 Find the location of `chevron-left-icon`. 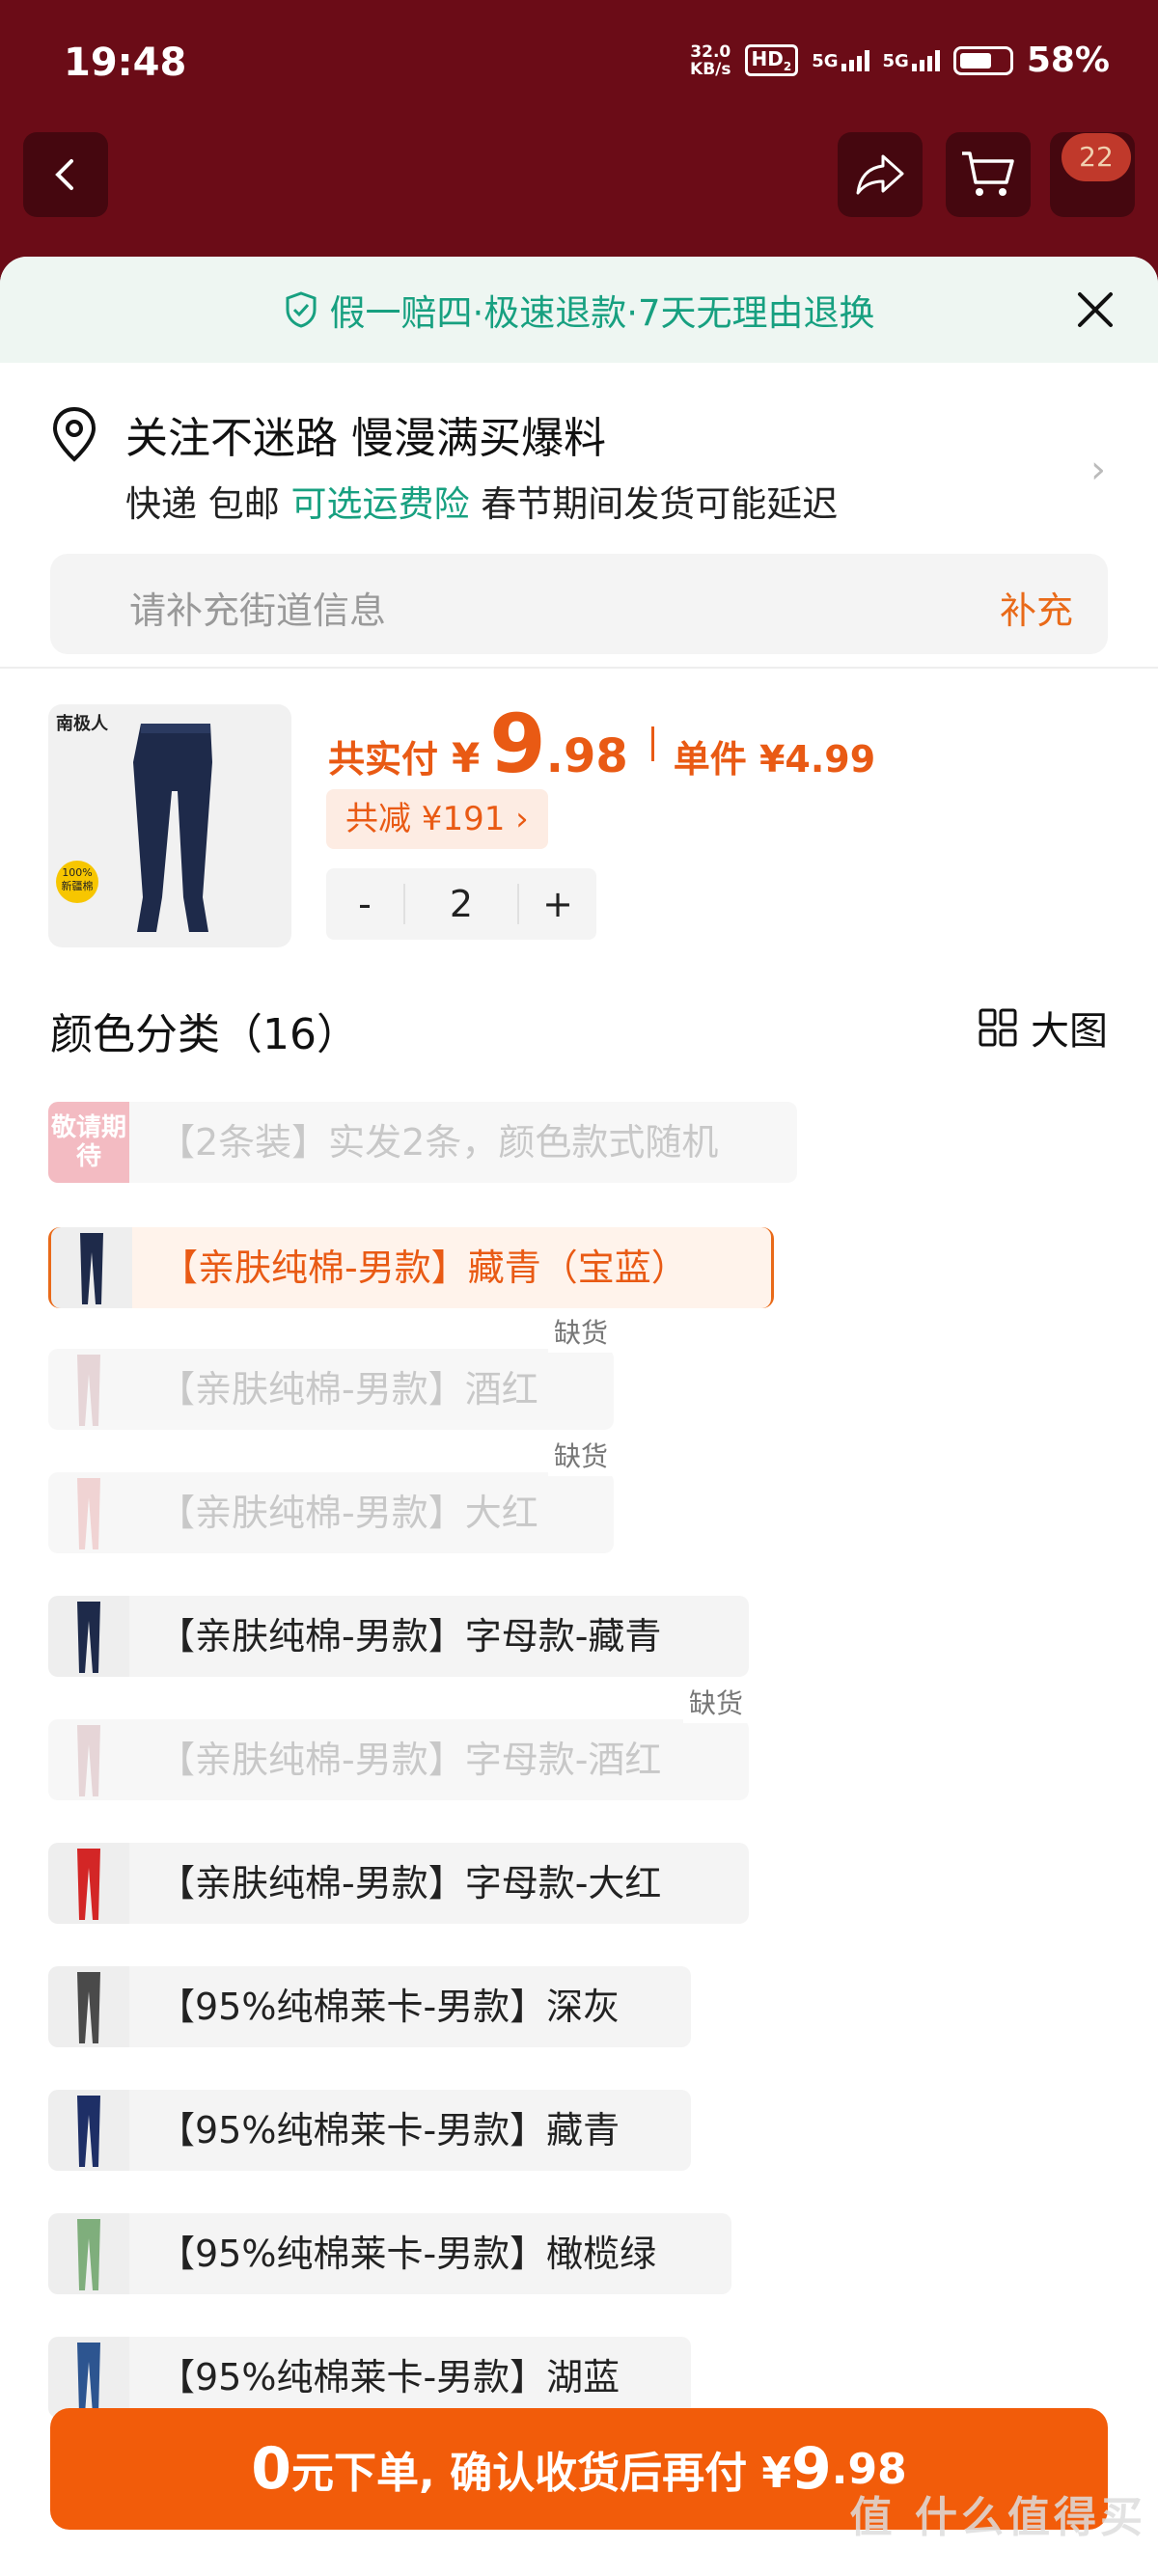

chevron-left-icon is located at coordinates (64, 174).